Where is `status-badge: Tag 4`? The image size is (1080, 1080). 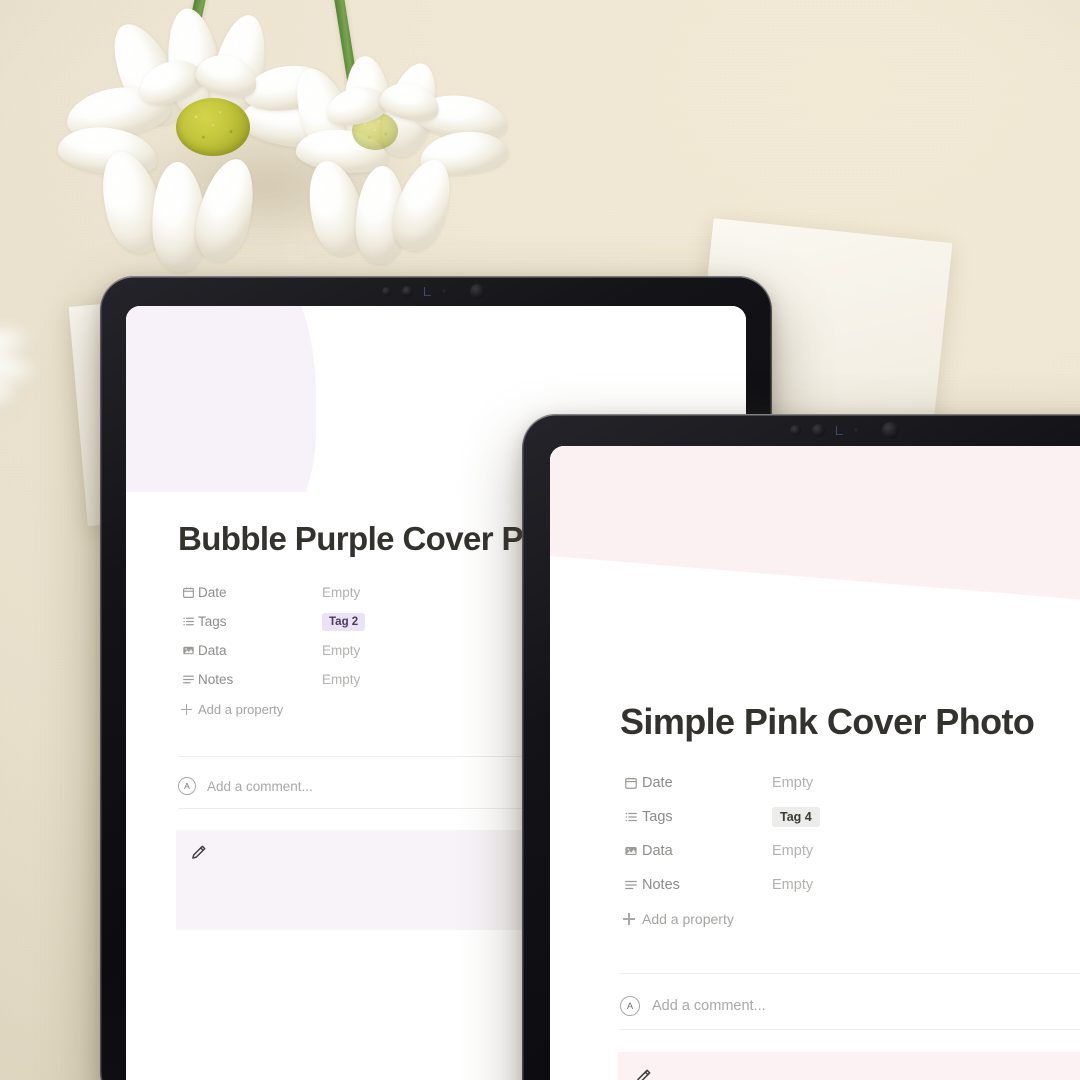
status-badge: Tag 4 is located at coordinates (796, 817).